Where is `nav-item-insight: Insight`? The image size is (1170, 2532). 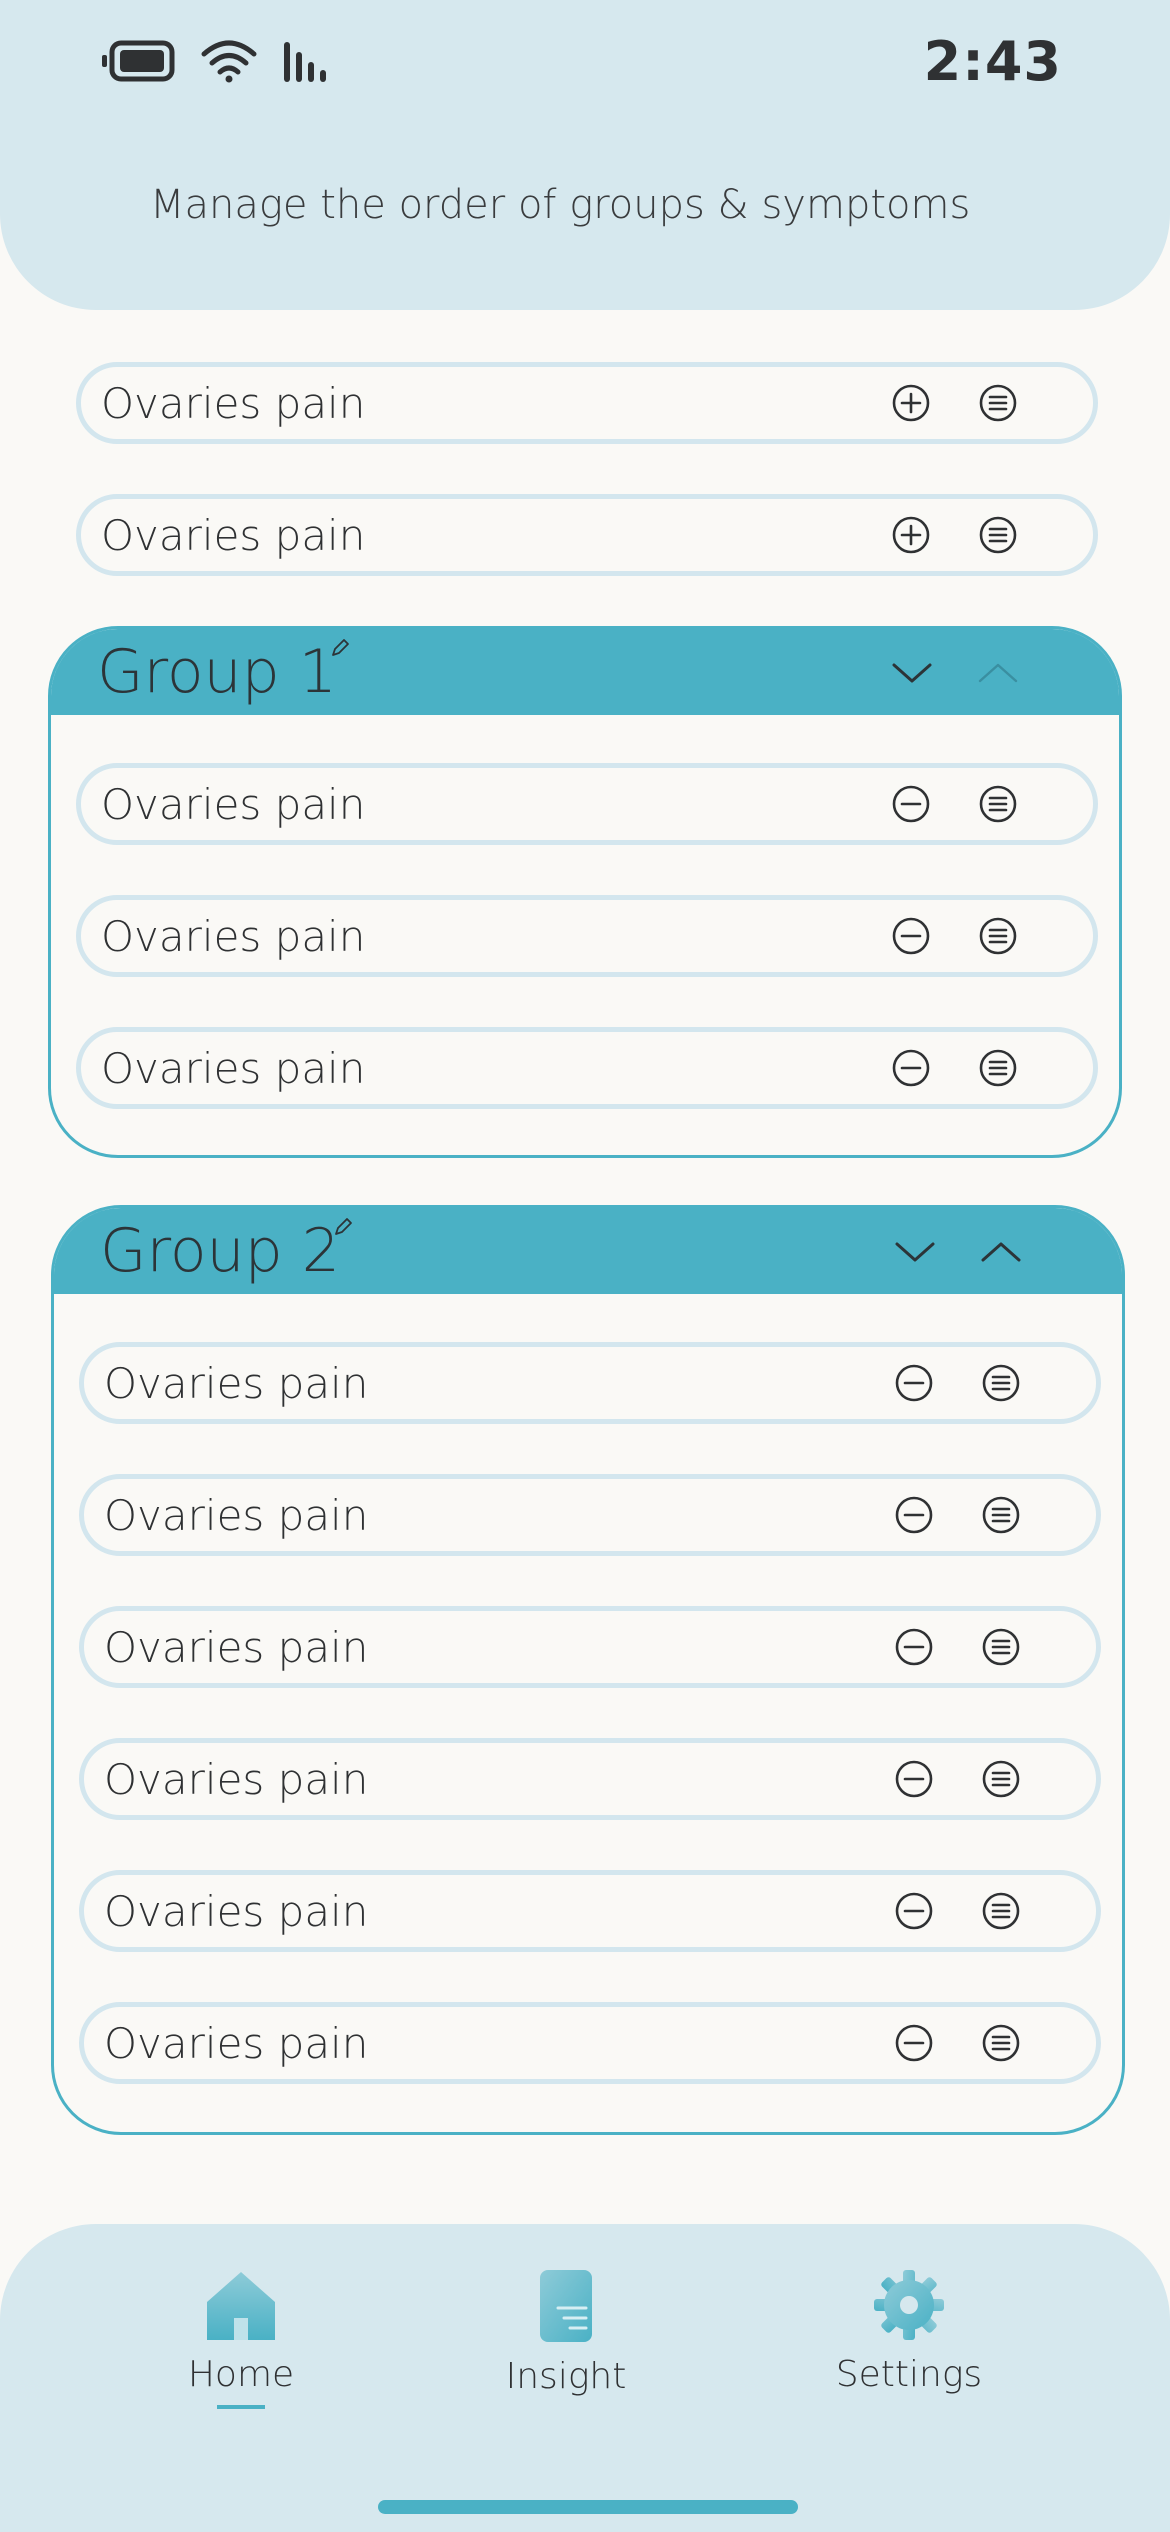
nav-item-insight: Insight is located at coordinates (566, 2332).